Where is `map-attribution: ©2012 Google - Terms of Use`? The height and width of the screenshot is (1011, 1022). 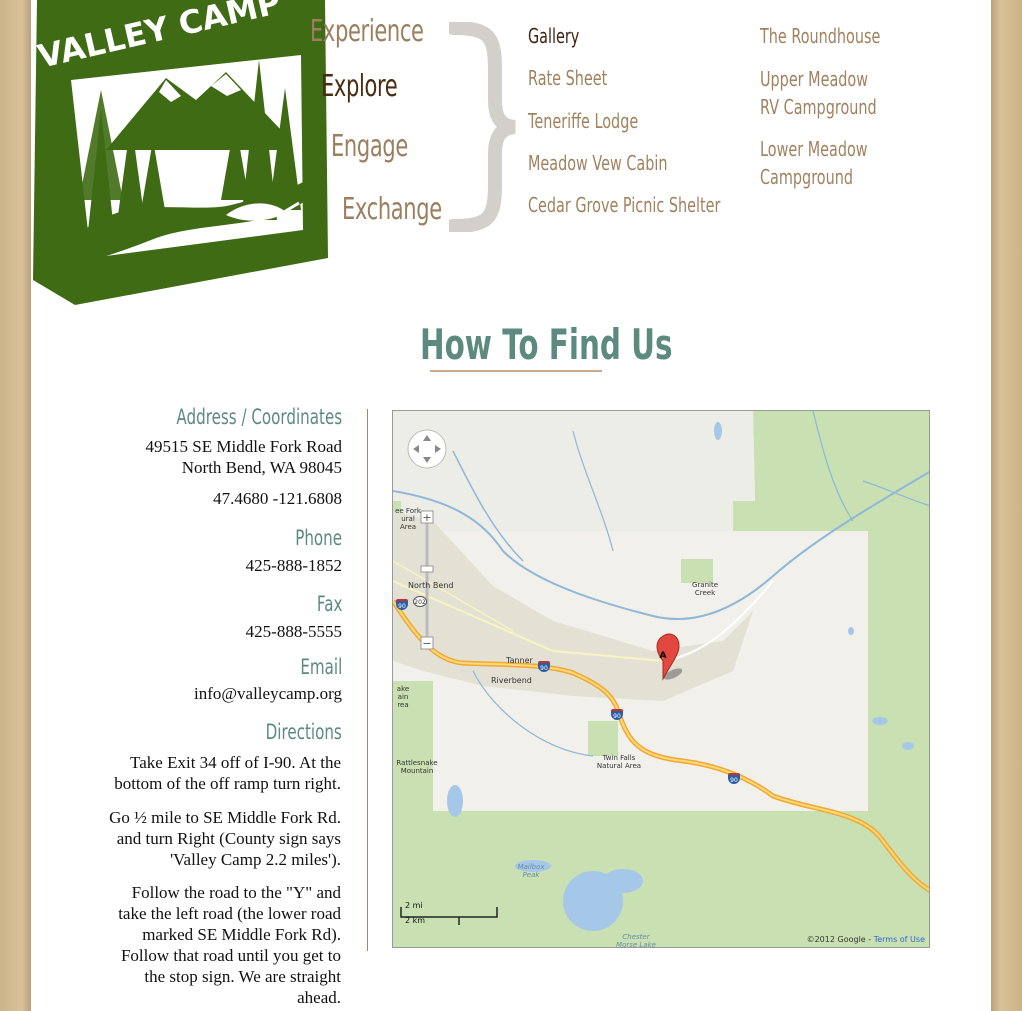
map-attribution: ©2012 Google - Terms of Use is located at coordinates (866, 939).